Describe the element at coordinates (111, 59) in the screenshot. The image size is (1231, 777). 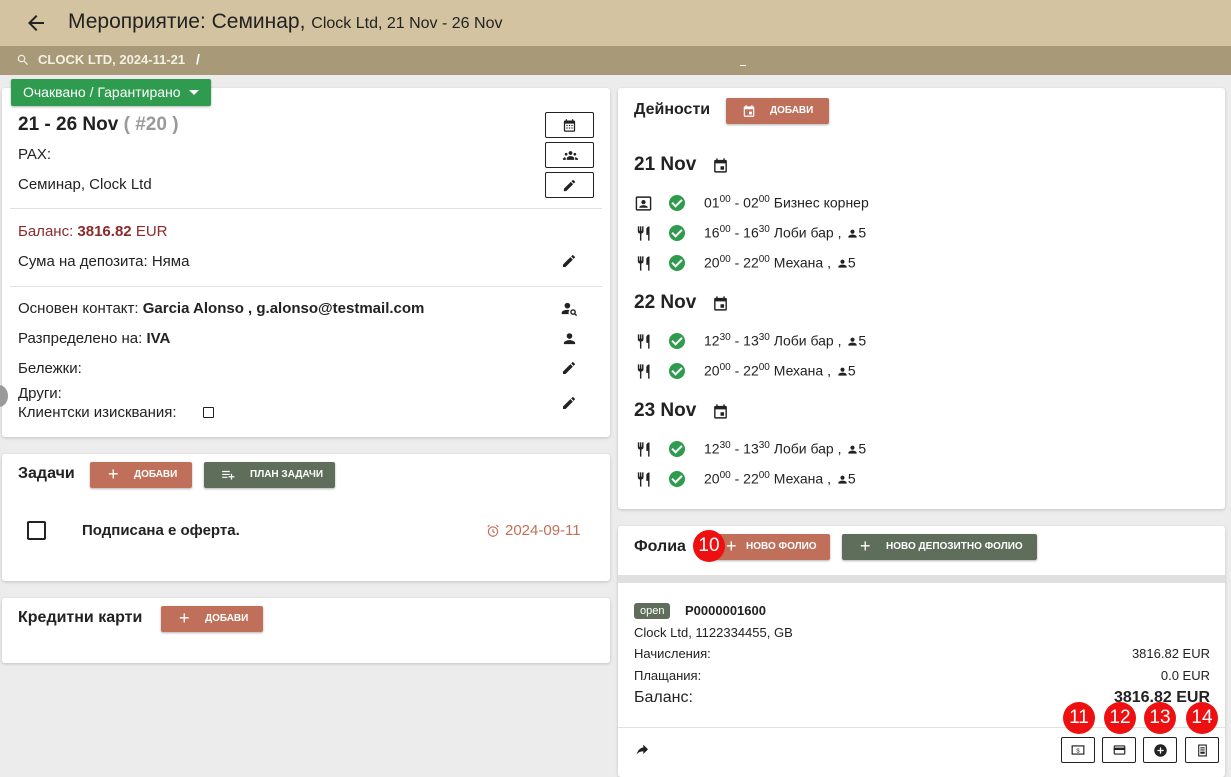
I see `breadcrumb-item: CLOCK LTD, 2024-11-21` at that location.